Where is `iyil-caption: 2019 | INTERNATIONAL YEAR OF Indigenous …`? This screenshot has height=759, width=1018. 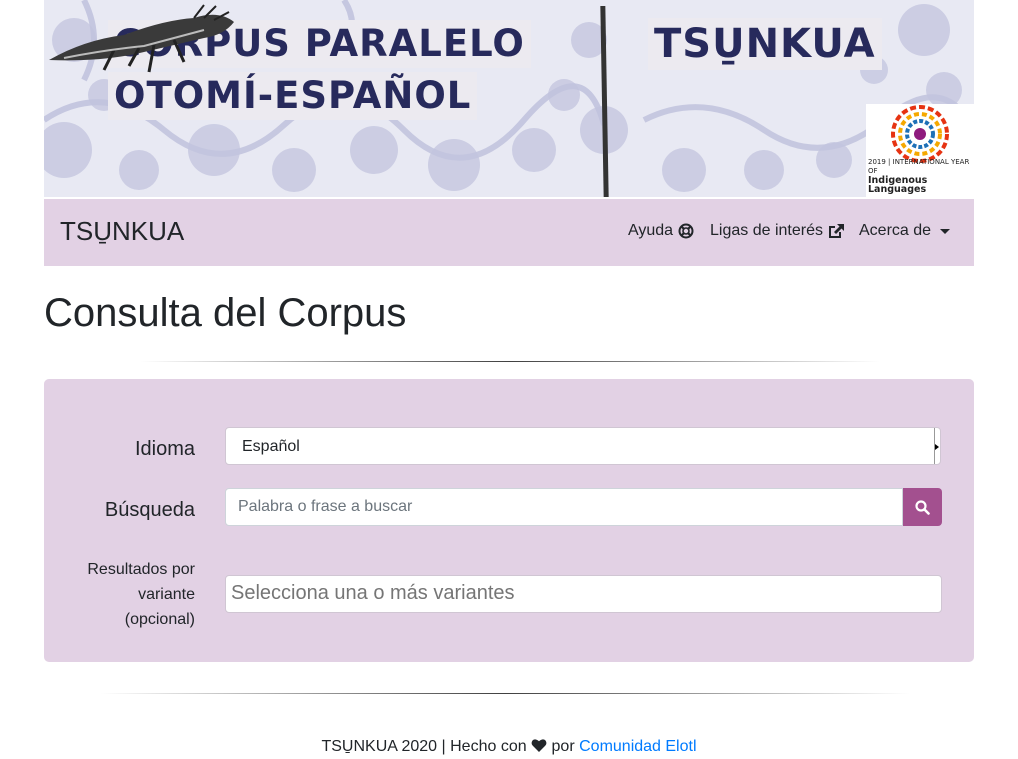 iyil-caption: 2019 | INTERNATIONAL YEAR OF Indigenous … is located at coordinates (921, 176).